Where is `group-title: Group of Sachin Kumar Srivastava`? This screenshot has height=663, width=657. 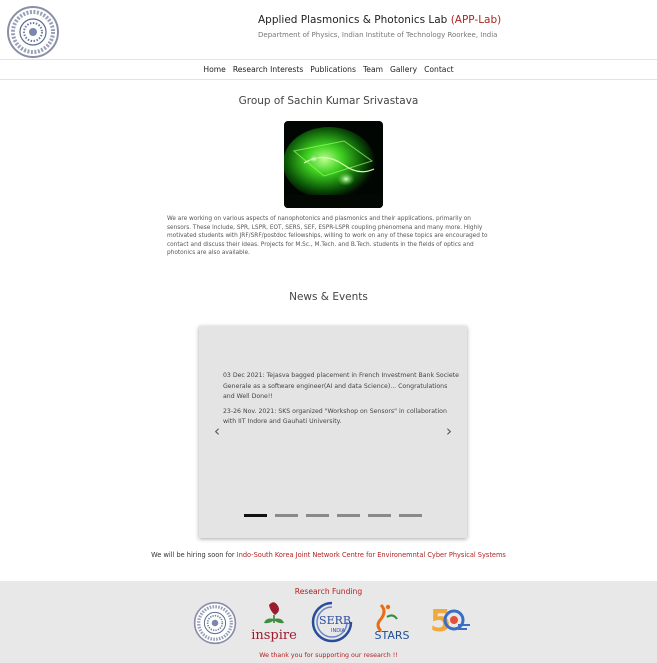 group-title: Group of Sachin Kumar Srivastava is located at coordinates (328, 101).